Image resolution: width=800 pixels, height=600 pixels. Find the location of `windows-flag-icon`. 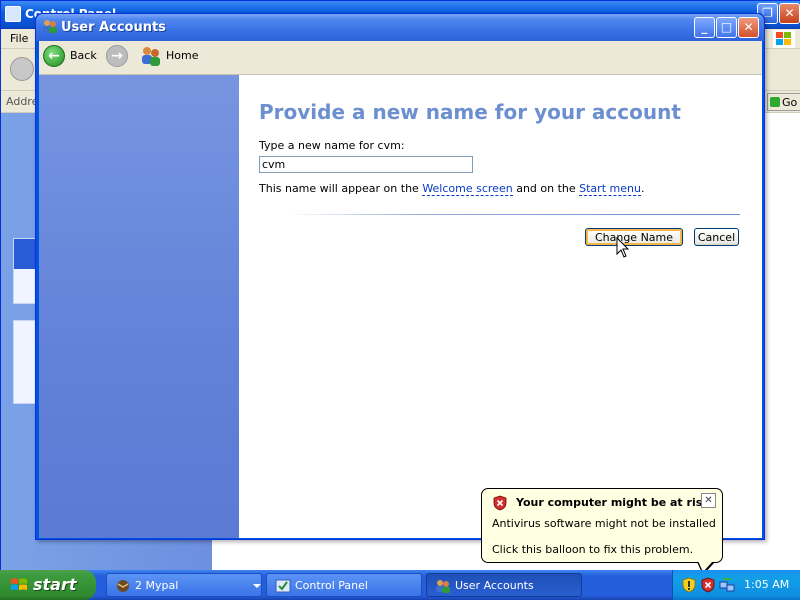

windows-flag-icon is located at coordinates (19, 585).